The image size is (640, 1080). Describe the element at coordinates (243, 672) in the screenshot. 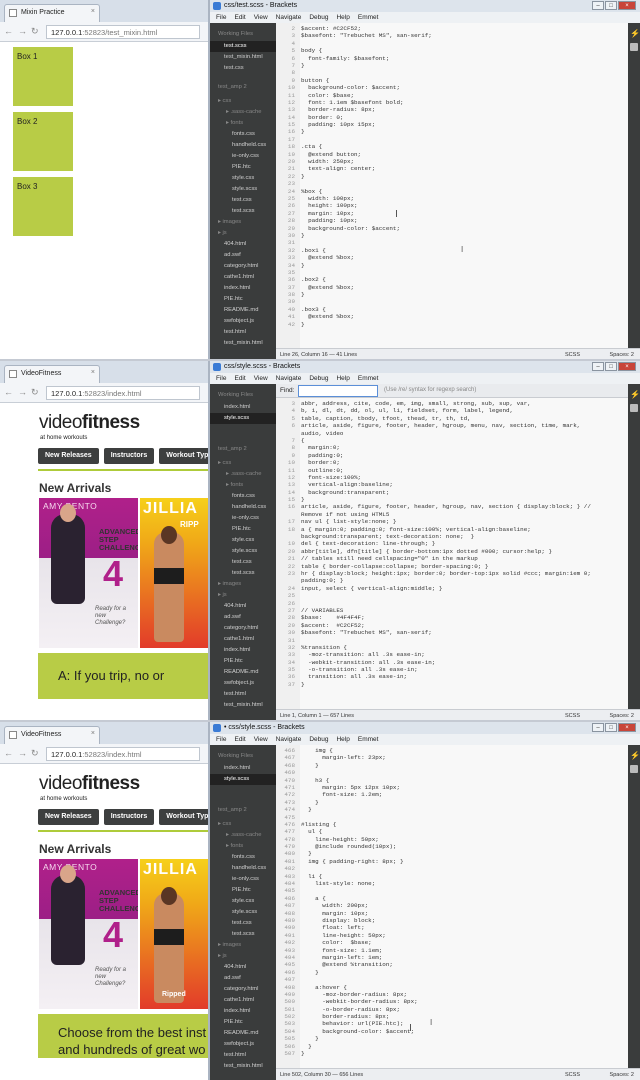

I see `tree-file: README.md` at that location.